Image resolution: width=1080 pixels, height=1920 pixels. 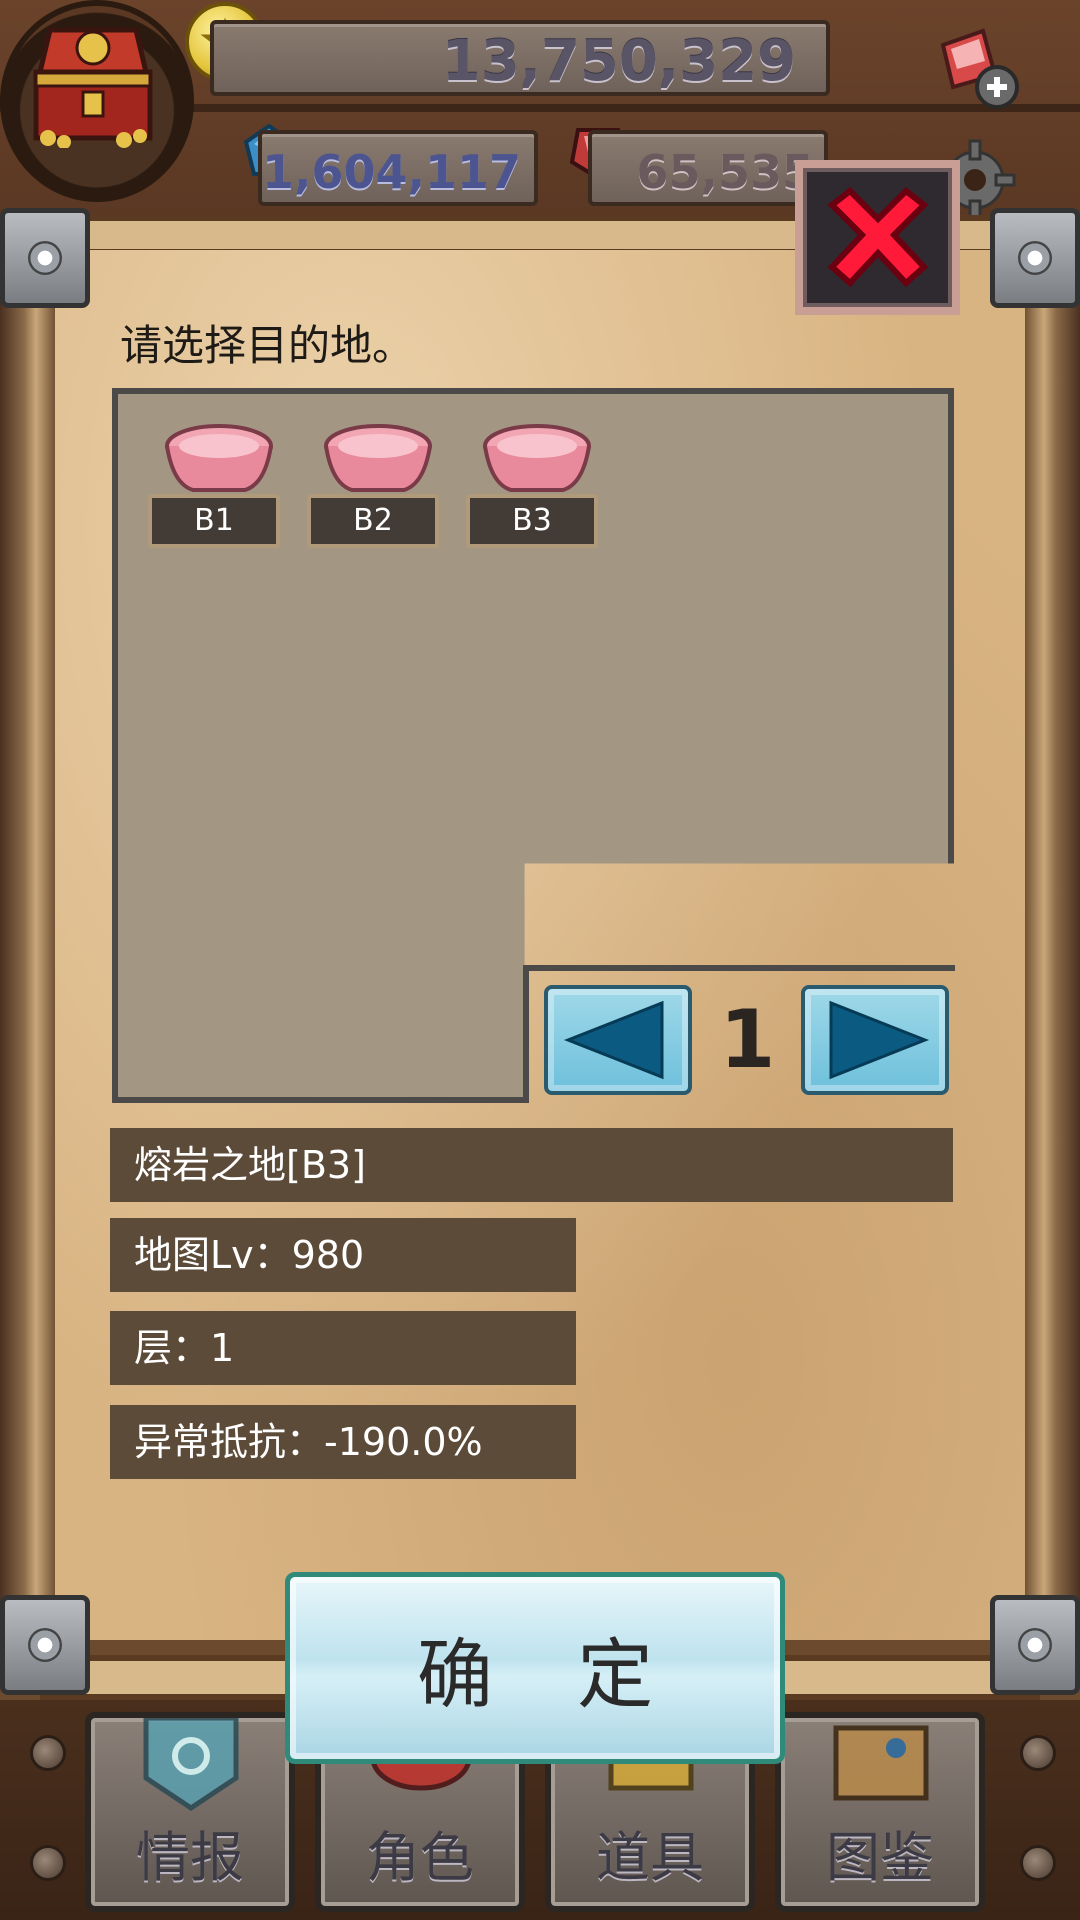 I want to click on confirm-button: 确 定, so click(x=535, y=1668).